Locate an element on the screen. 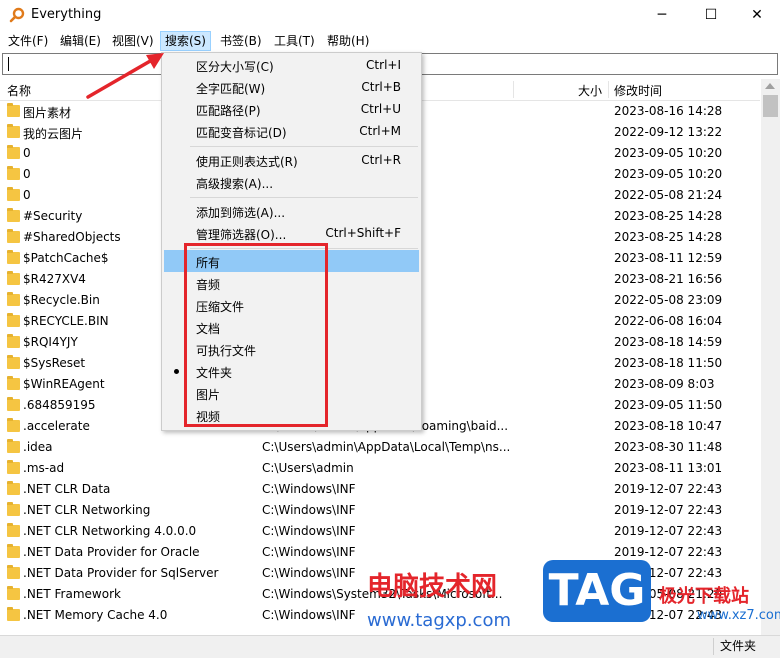 This screenshot has width=780, height=658. column-size-header: 大小 is located at coordinates (590, 90).